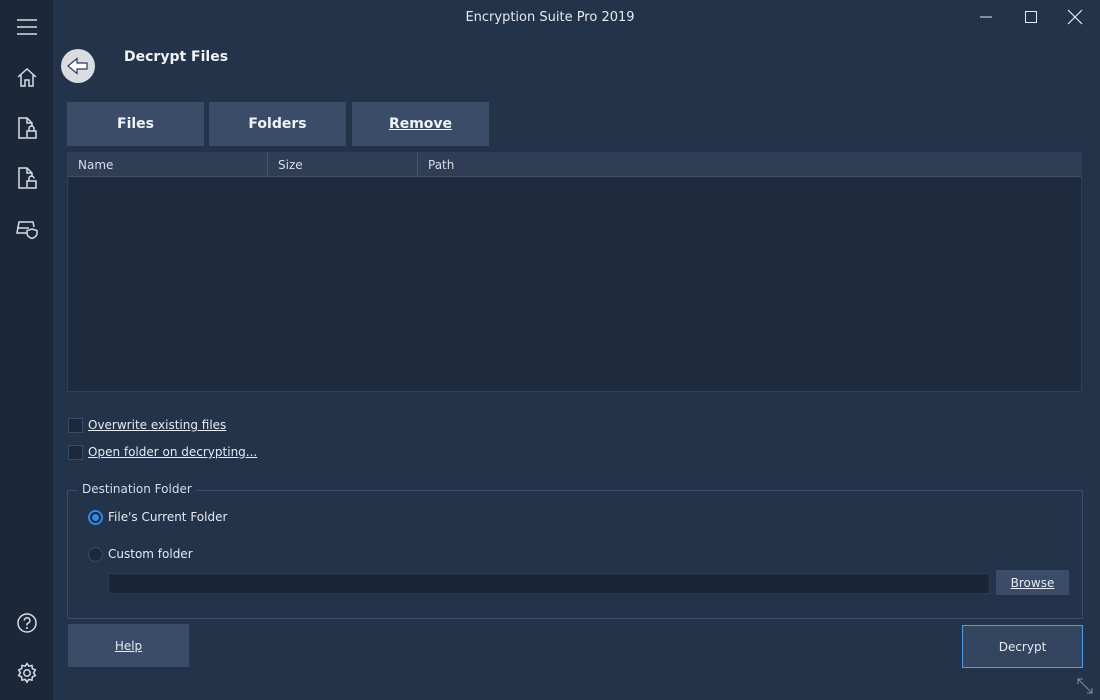 This screenshot has height=700, width=1100. I want to click on custom-folder-path-input, so click(549, 583).